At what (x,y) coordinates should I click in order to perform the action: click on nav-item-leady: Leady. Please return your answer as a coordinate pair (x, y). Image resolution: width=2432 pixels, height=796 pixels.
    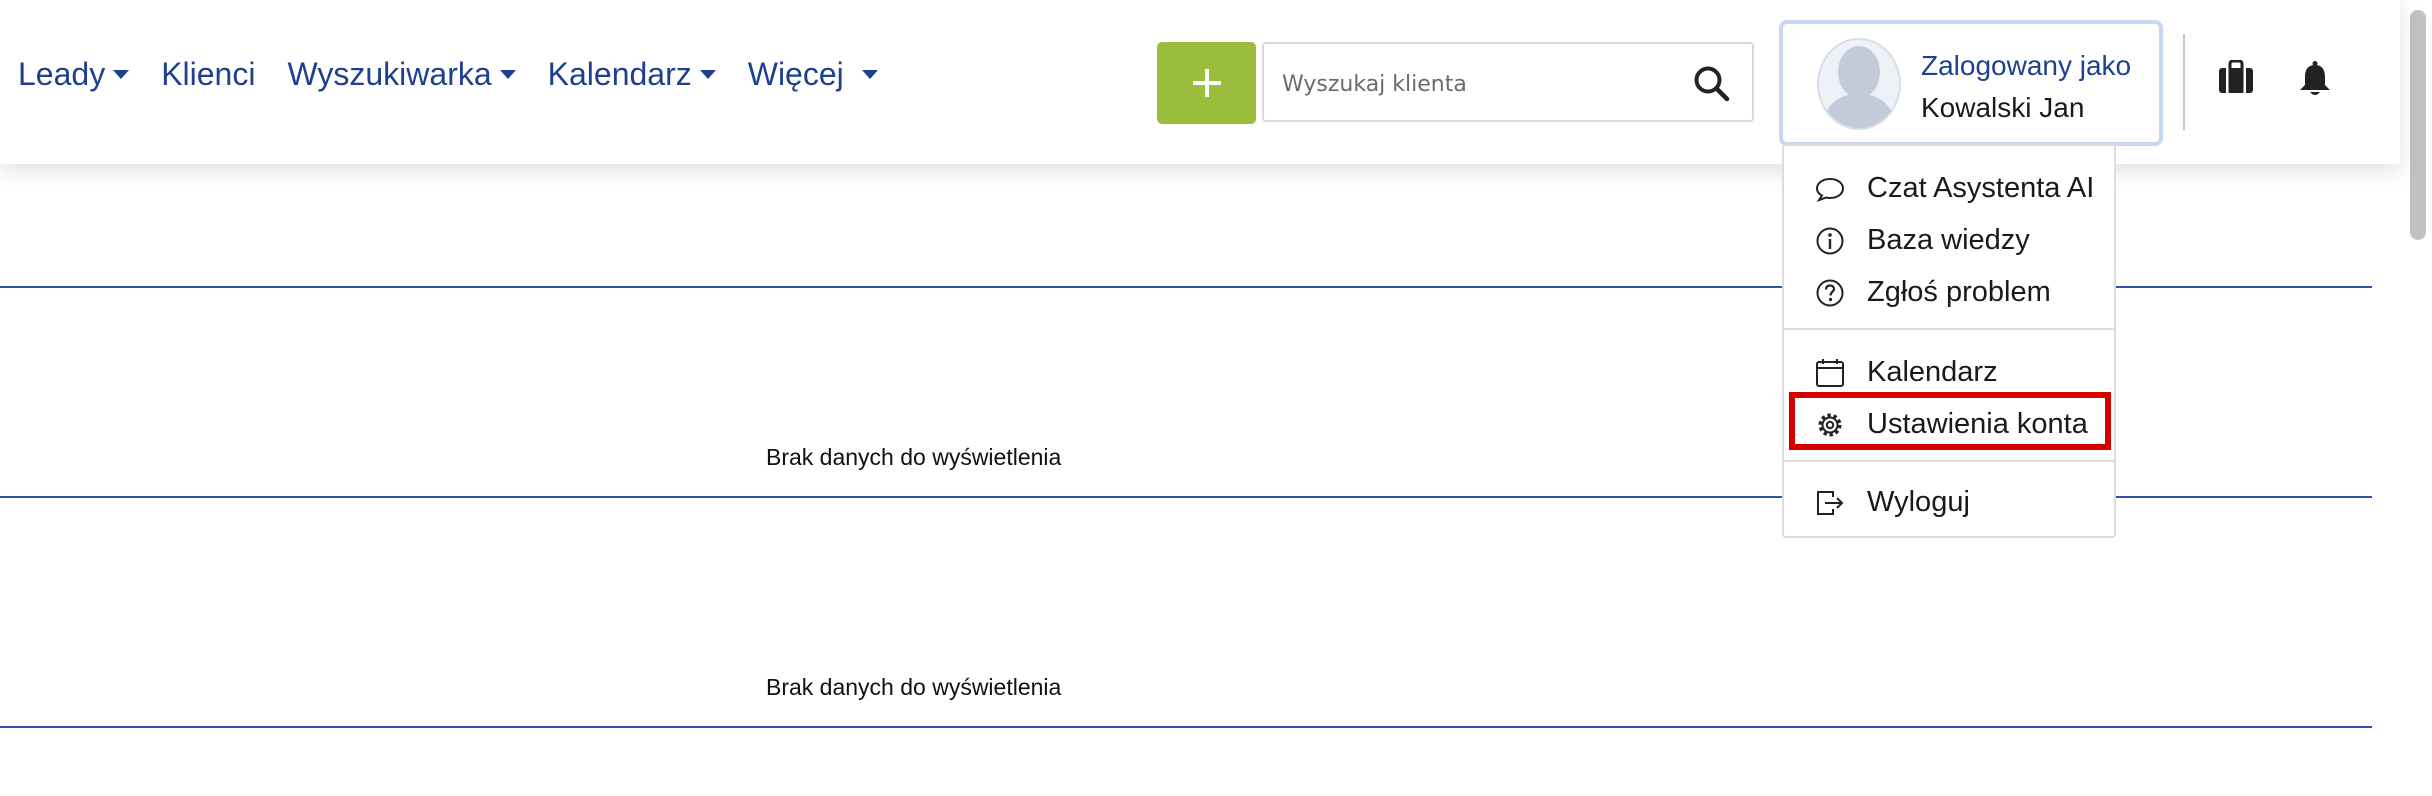
    Looking at the image, I should click on (74, 74).